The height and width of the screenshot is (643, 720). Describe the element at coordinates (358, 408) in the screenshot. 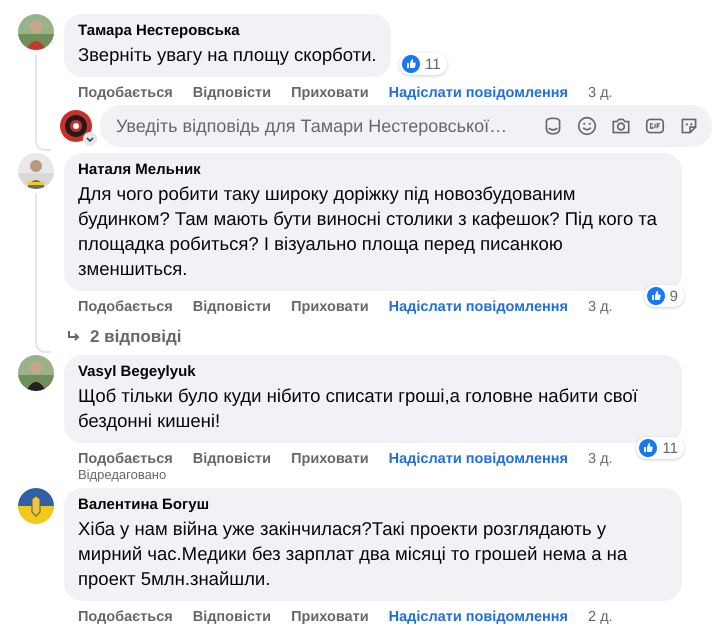

I see `comment-text: Щоб тільки було куди нібито списати гроші,а головне набити свої бездонні кишені!` at that location.